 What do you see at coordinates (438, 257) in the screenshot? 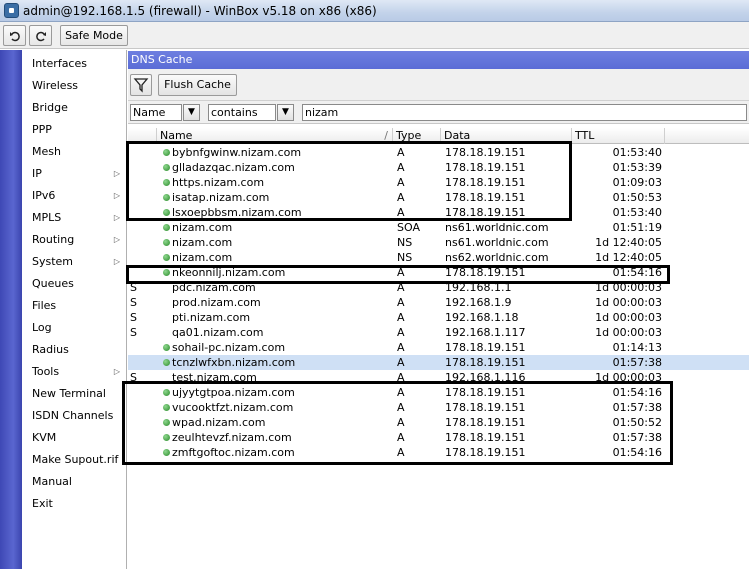
I see `table-row: nizam.com NS ns62.worldnic.com 1d 12:40:05` at bounding box center [438, 257].